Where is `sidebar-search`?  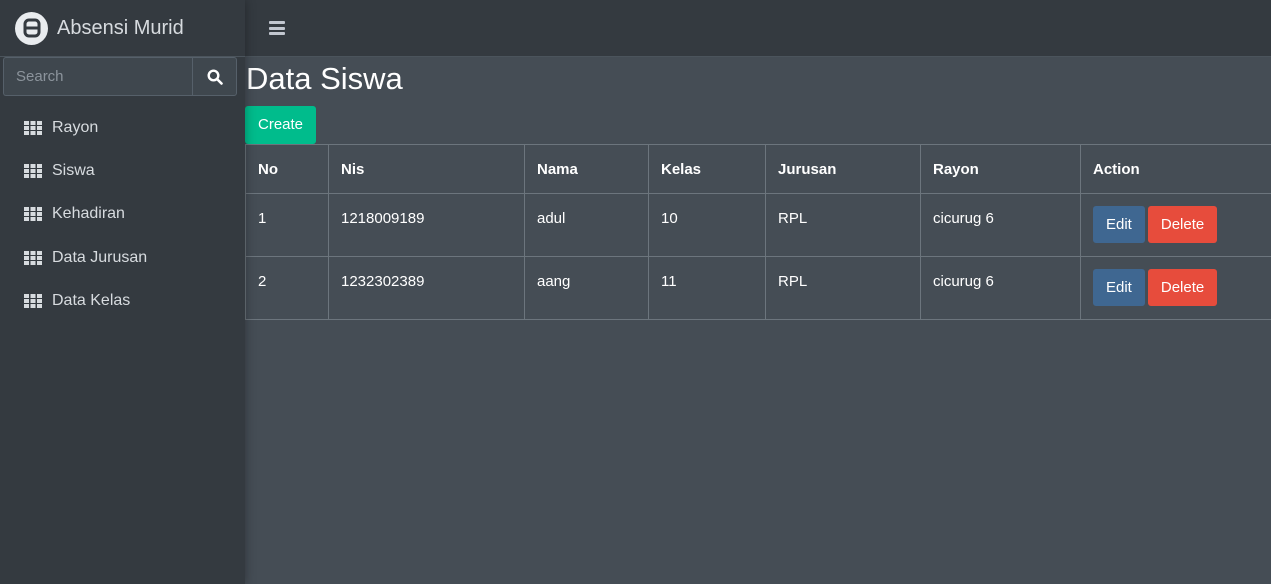 sidebar-search is located at coordinates (122, 77).